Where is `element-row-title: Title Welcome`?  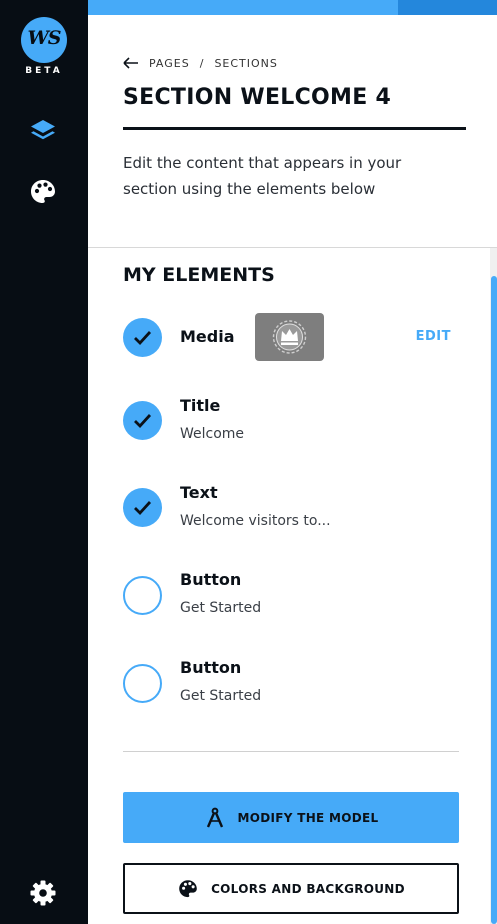
element-row-title: Title Welcome is located at coordinates (293, 421).